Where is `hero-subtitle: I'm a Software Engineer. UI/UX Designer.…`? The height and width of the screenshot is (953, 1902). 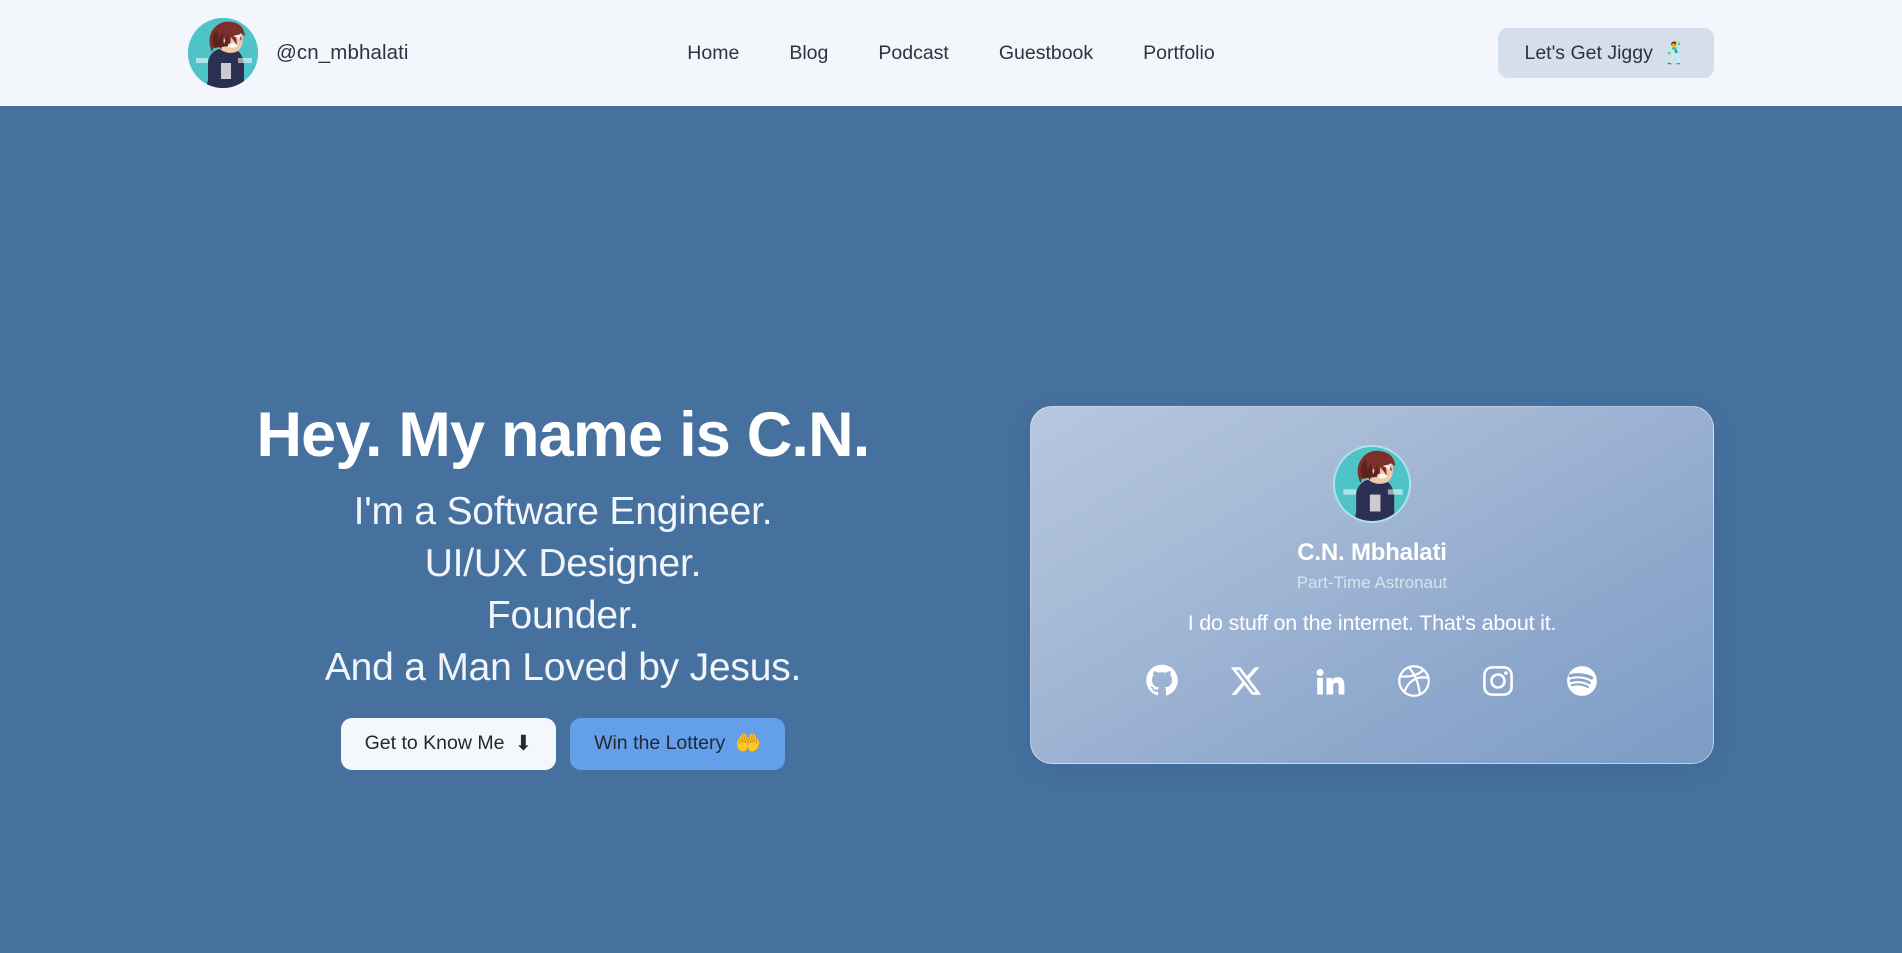 hero-subtitle: I'm a Software Engineer. UI/UX Designer.… is located at coordinates (563, 589).